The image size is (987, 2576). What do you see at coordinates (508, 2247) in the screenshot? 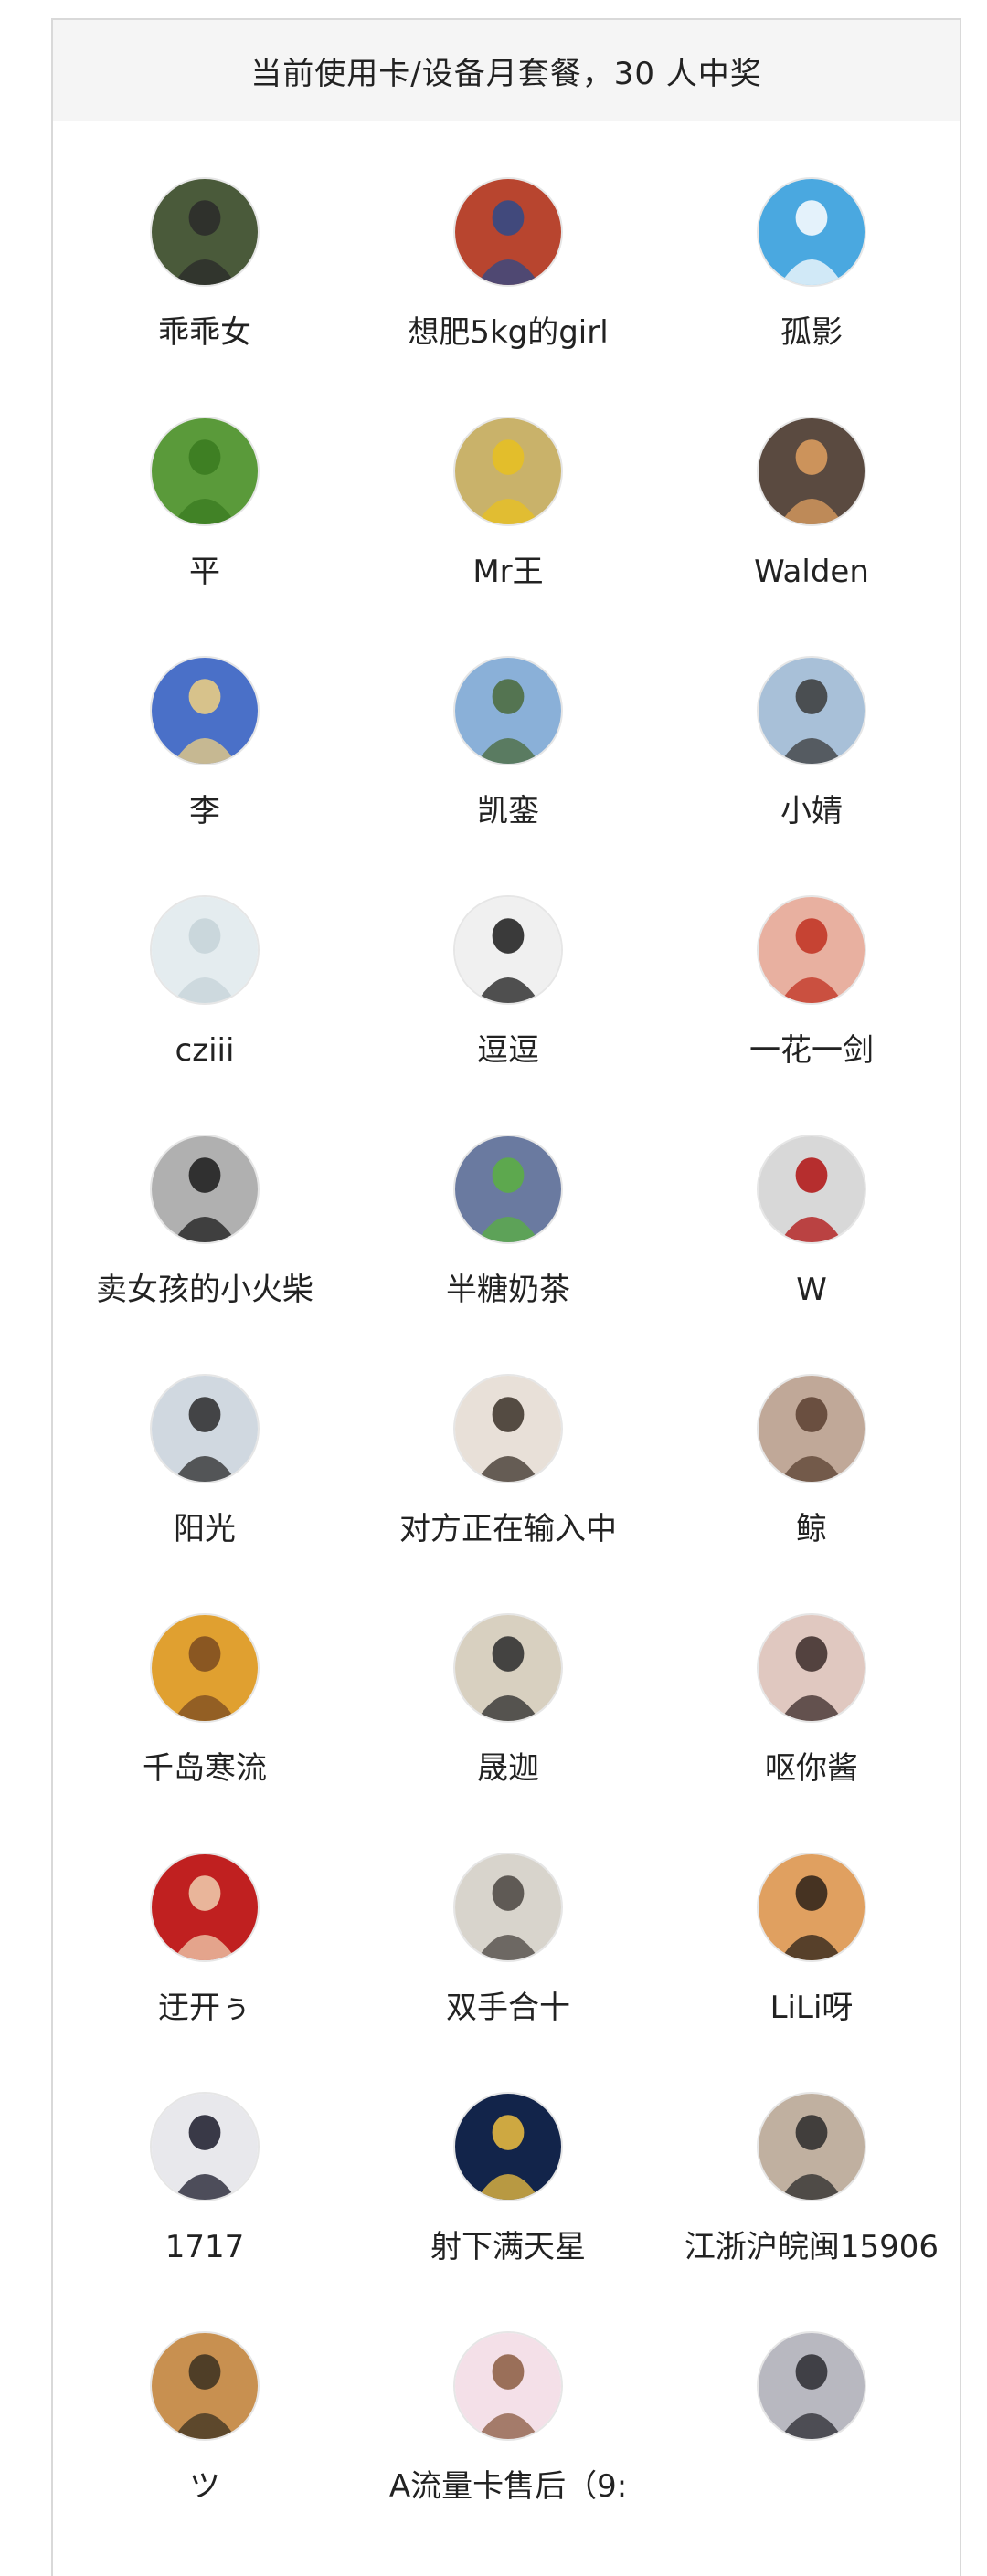
I see `winner-name: 射下满天星` at bounding box center [508, 2247].